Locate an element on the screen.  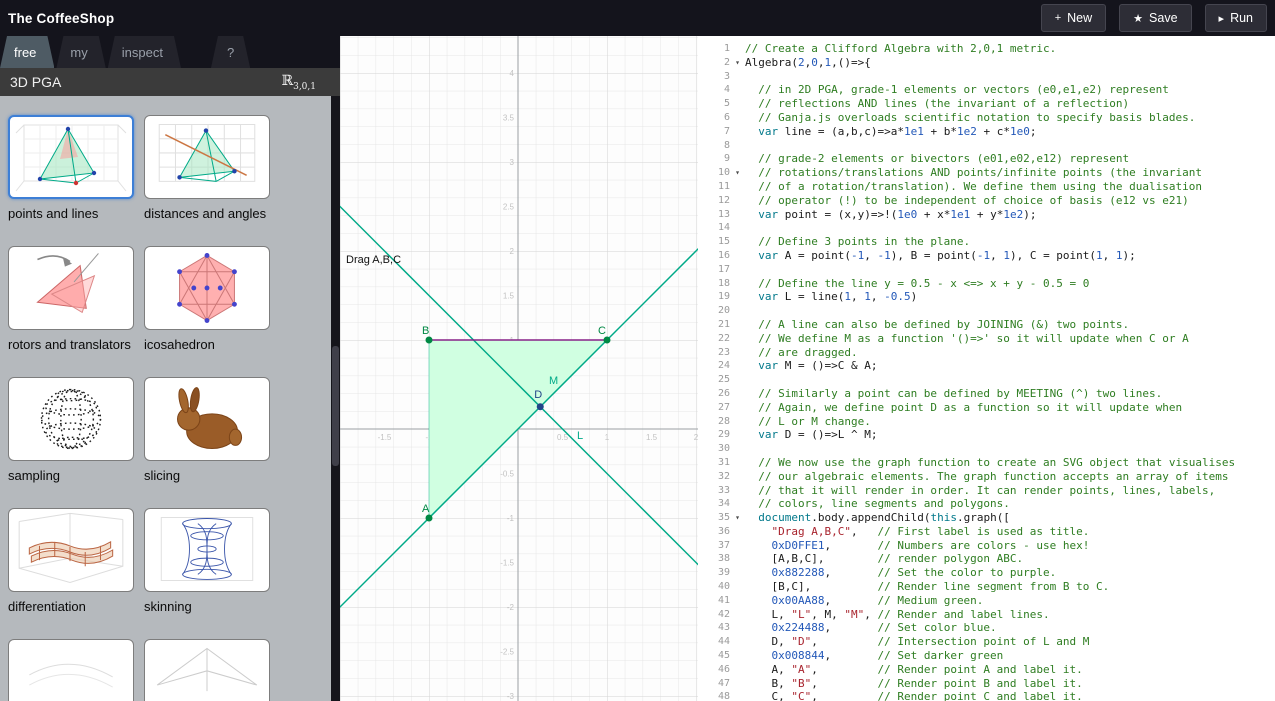
code-line: 8 is located at coordinates (986, 146).